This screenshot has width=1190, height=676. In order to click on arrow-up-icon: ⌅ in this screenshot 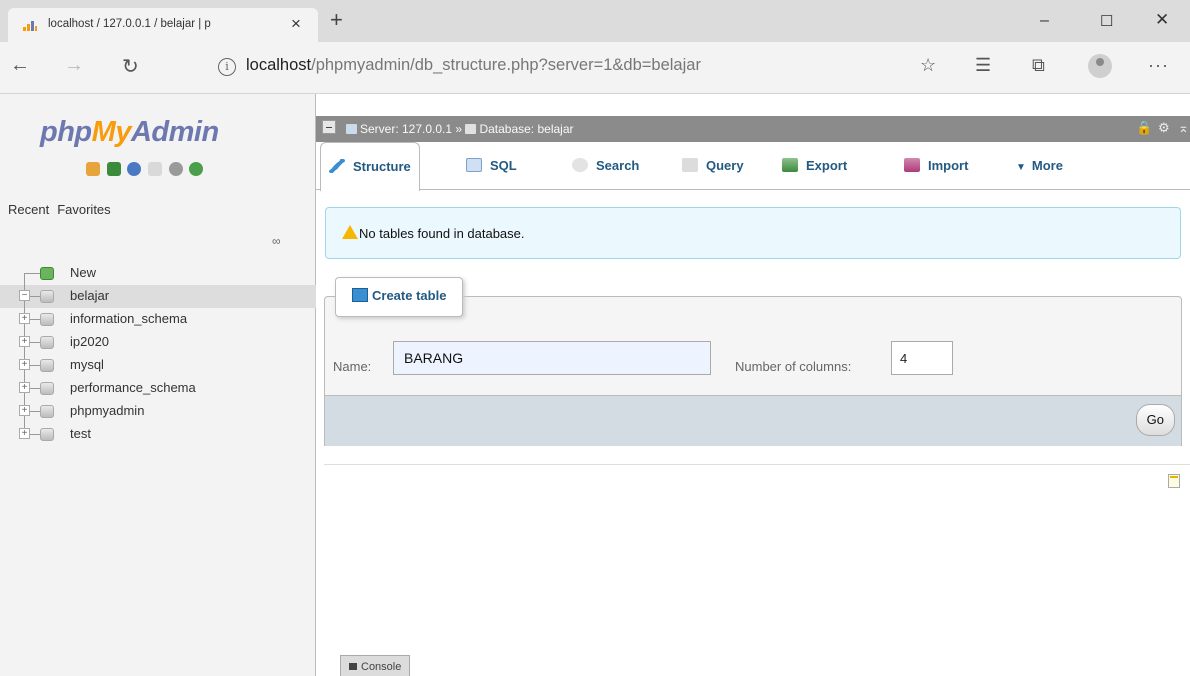, I will do `click(1183, 128)`.